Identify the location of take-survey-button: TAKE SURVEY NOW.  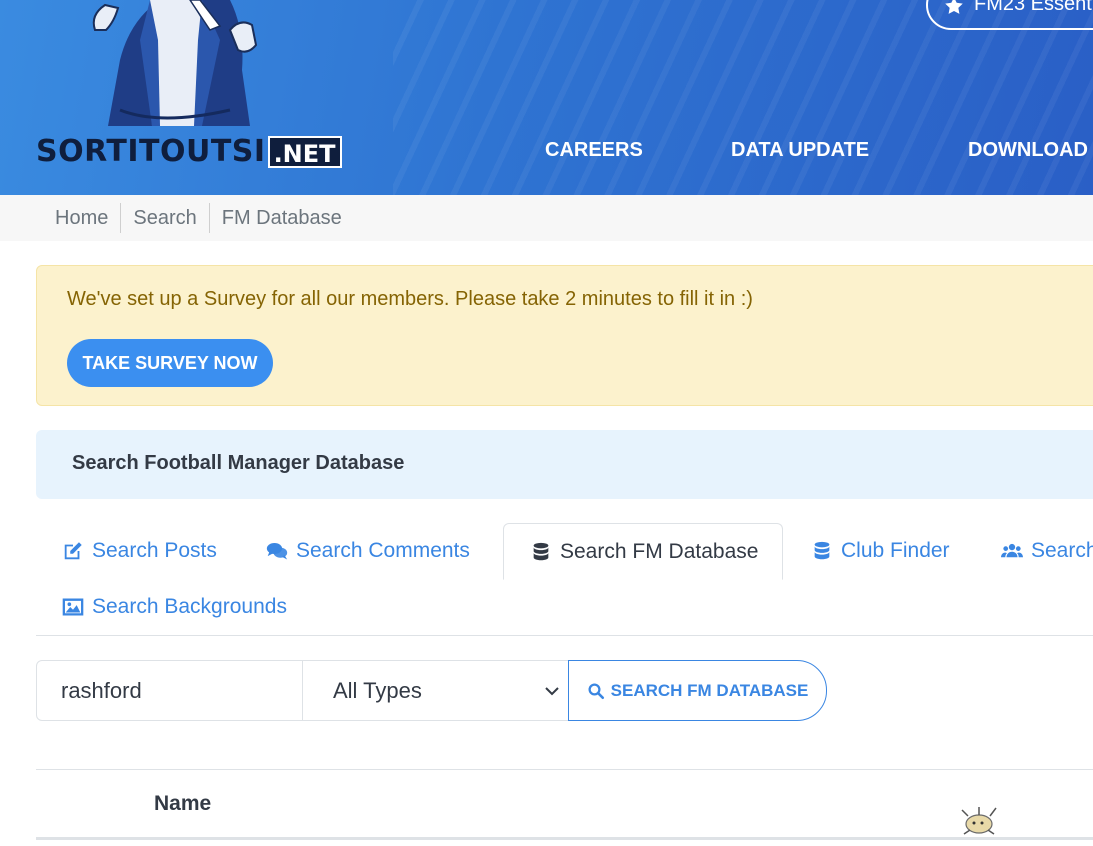
(170, 363).